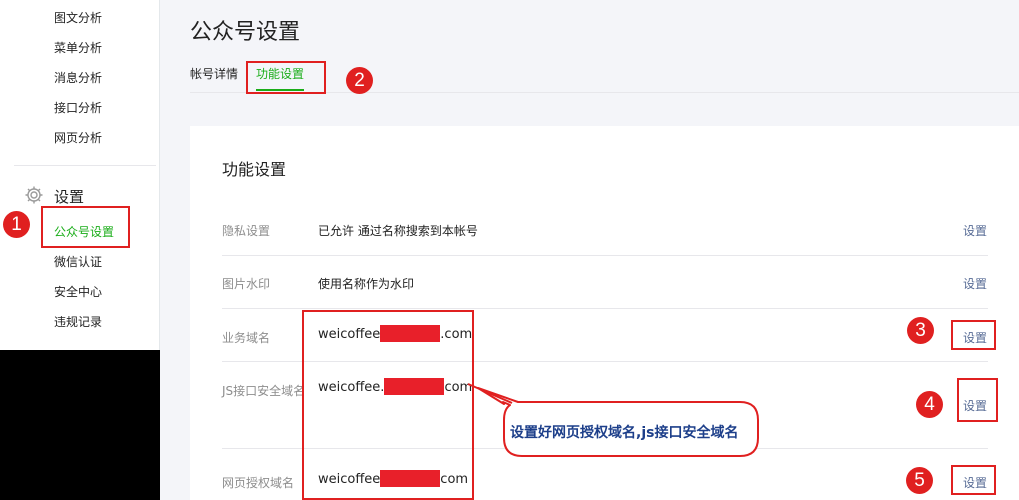 The image size is (1019, 500). Describe the element at coordinates (246, 284) in the screenshot. I see `watermark-label: 图片水印` at that location.